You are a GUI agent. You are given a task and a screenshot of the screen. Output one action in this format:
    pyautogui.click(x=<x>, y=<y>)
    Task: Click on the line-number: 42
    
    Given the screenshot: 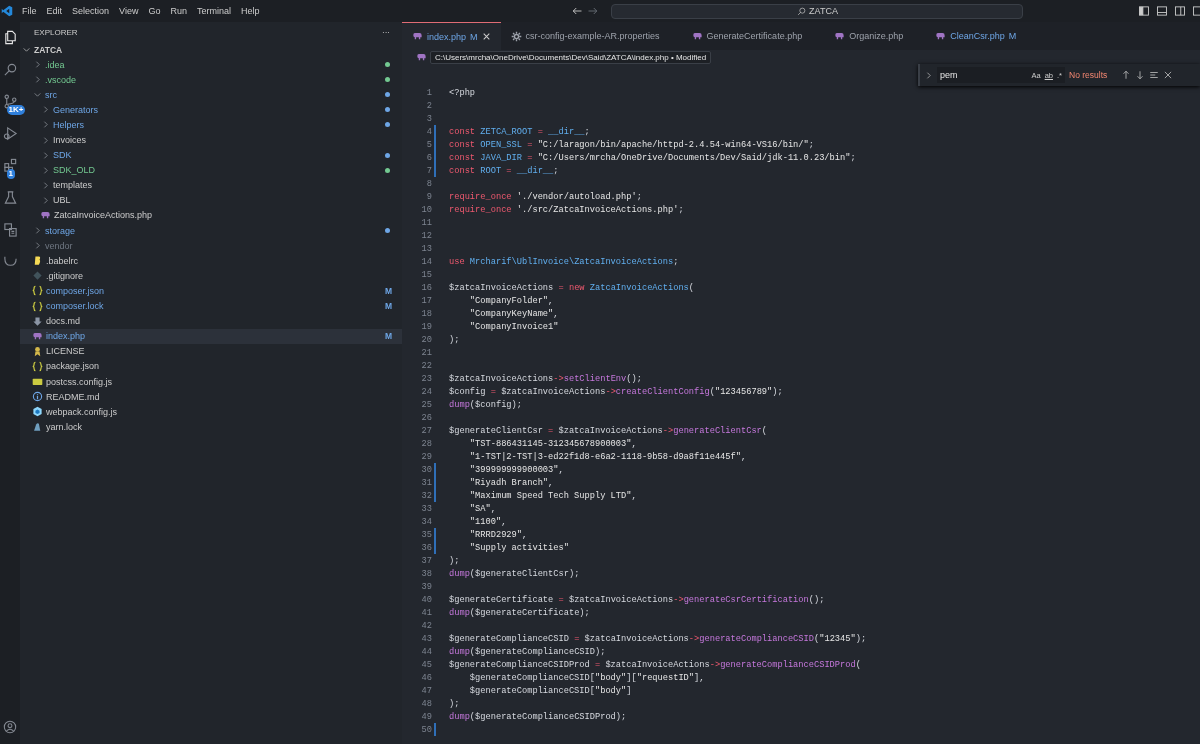 What is the action you would take?
    pyautogui.click(x=426, y=625)
    